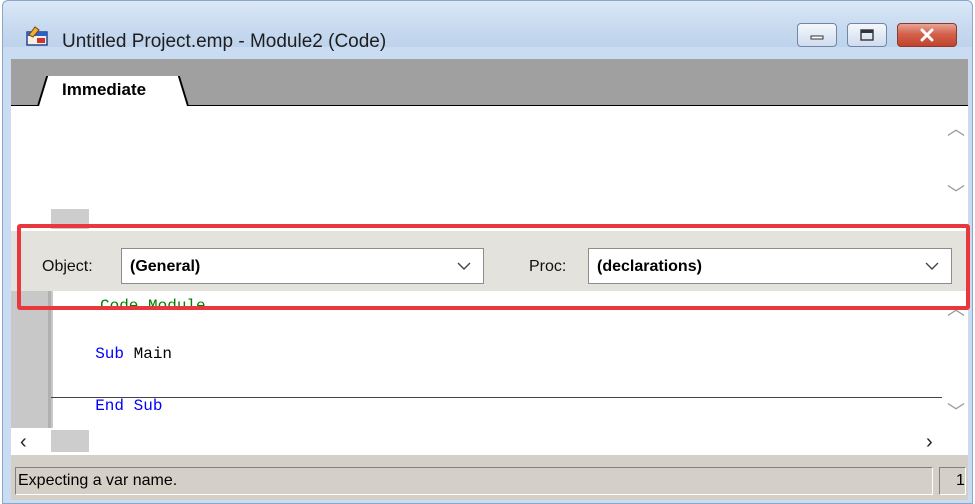 The image size is (975, 504). I want to click on proc-dropdown: (declarations), so click(770, 266).